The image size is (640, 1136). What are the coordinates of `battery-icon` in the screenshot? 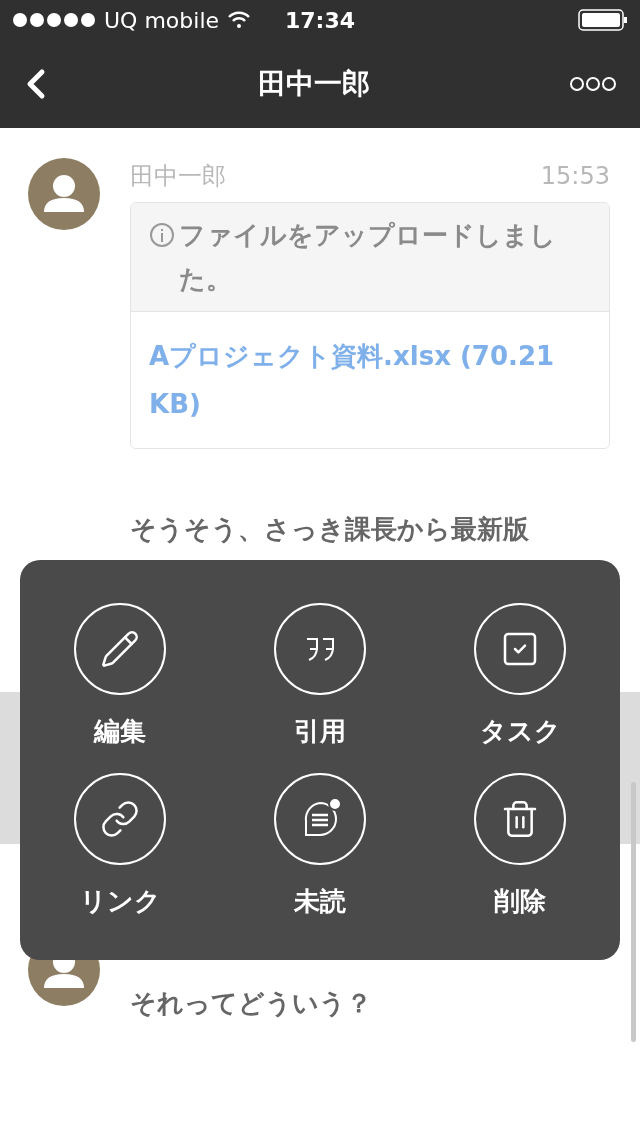 It's located at (603, 20).